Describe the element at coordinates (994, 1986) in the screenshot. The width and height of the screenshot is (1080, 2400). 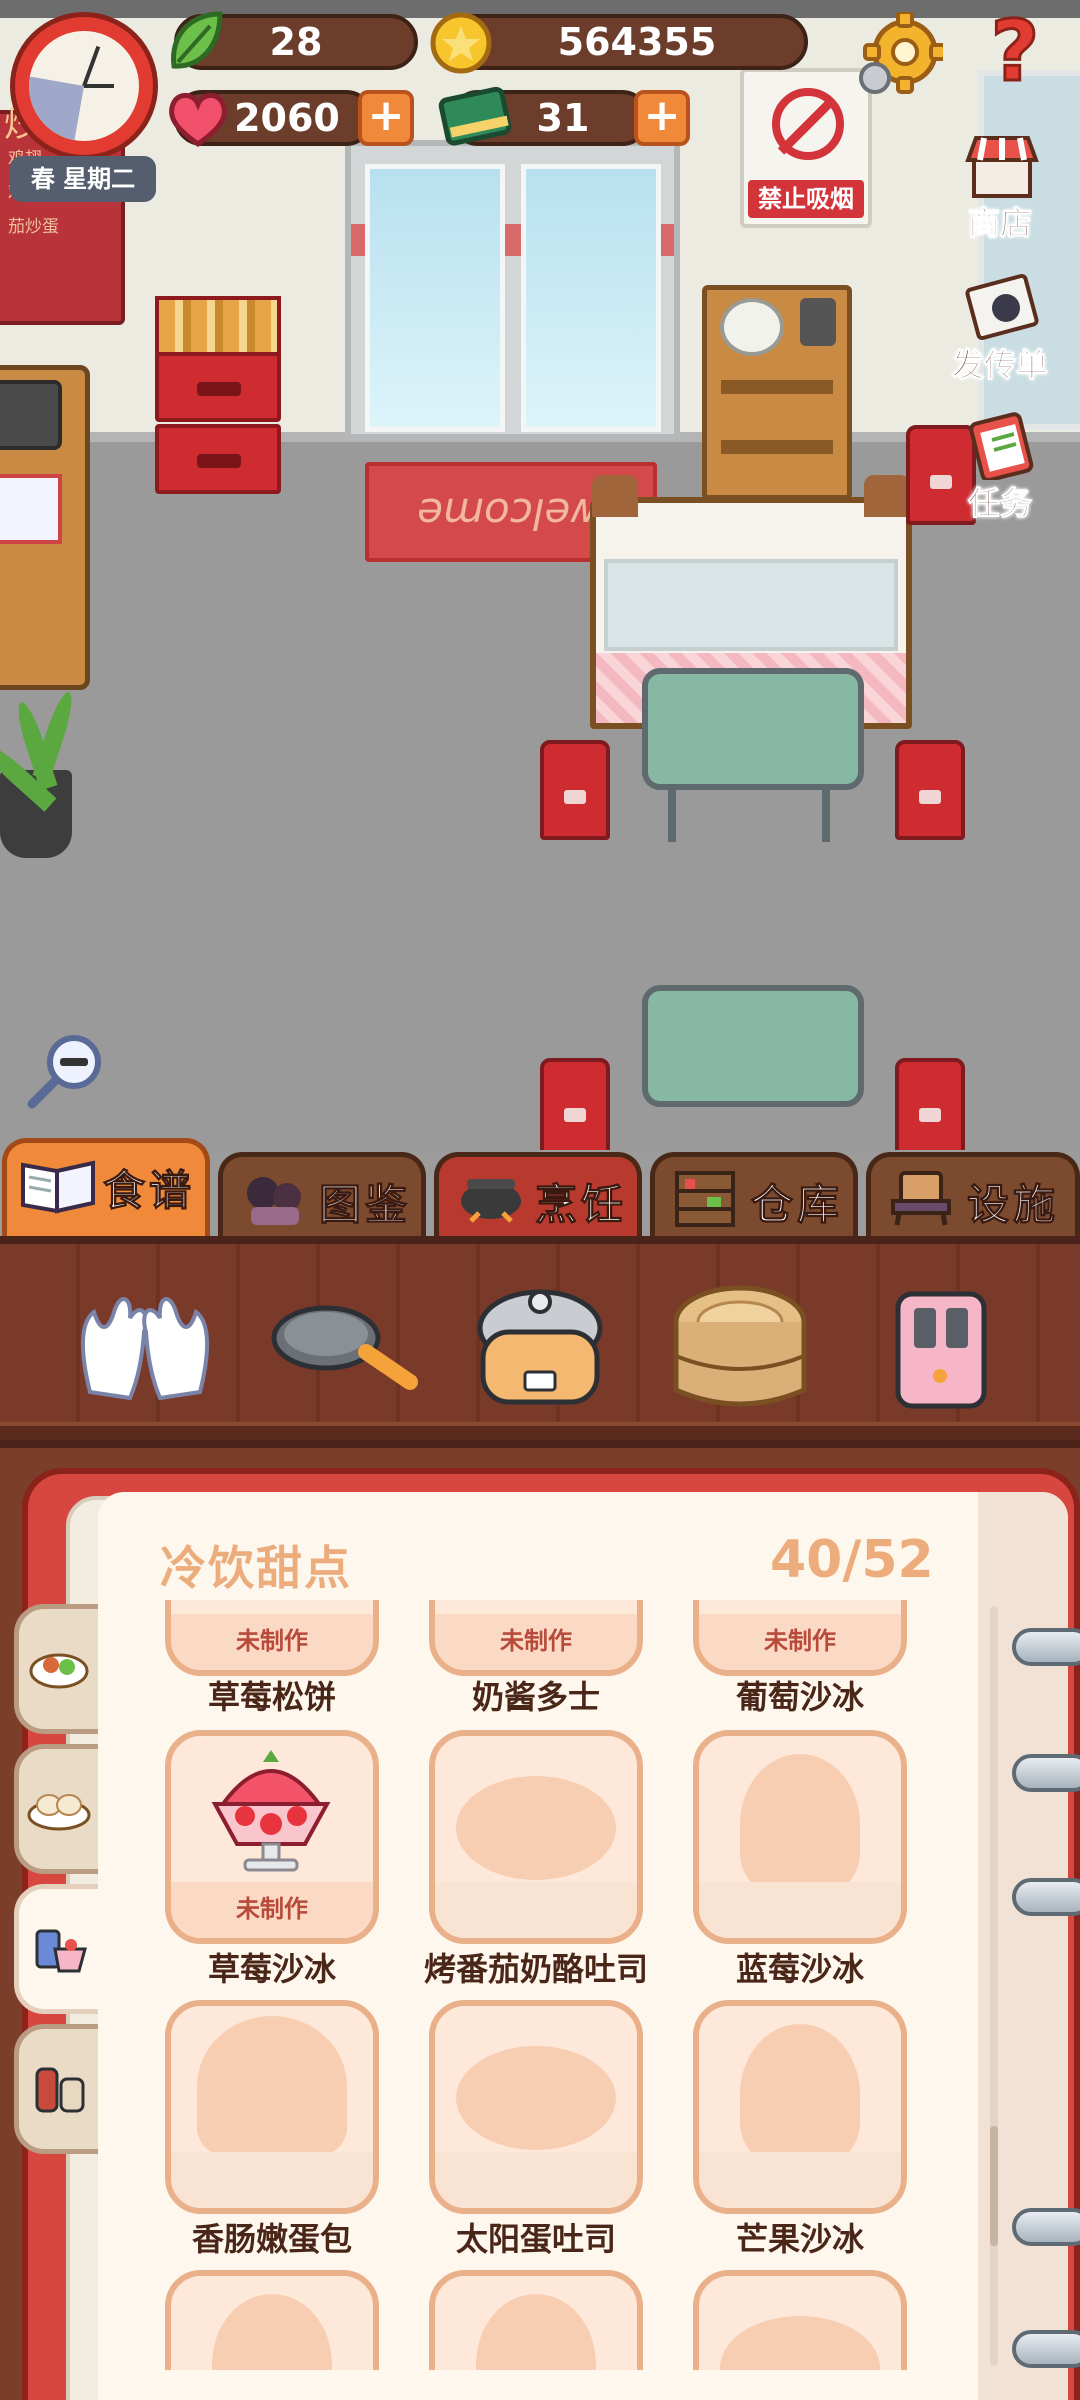
I see `recipe-scrollbar` at that location.